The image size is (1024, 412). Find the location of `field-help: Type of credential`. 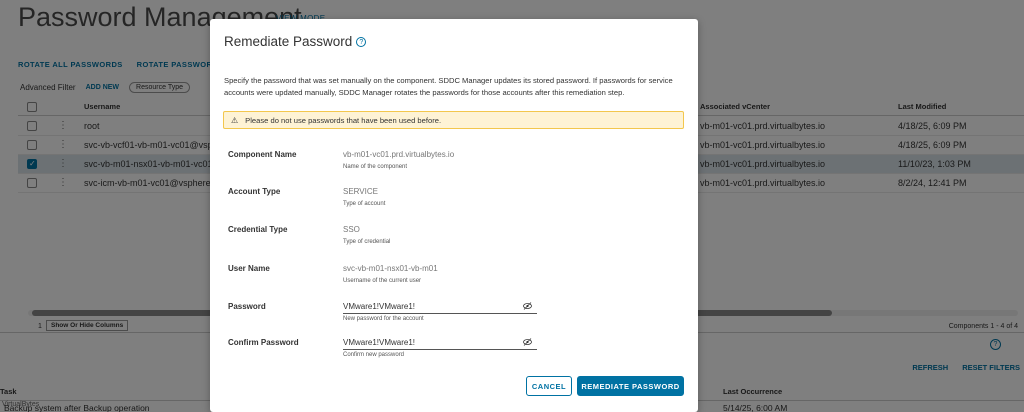

field-help: Type of credential is located at coordinates (367, 242).